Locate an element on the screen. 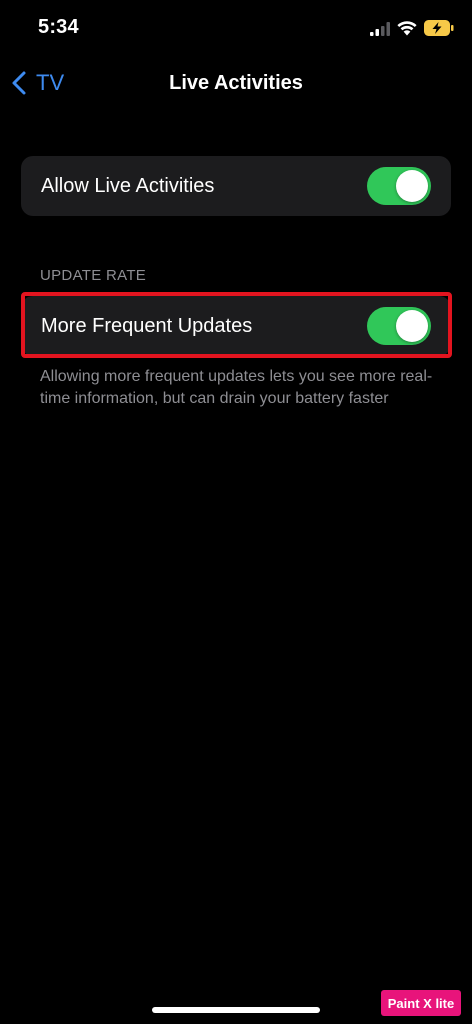  status-bar: 5:34 is located at coordinates (236, 28).